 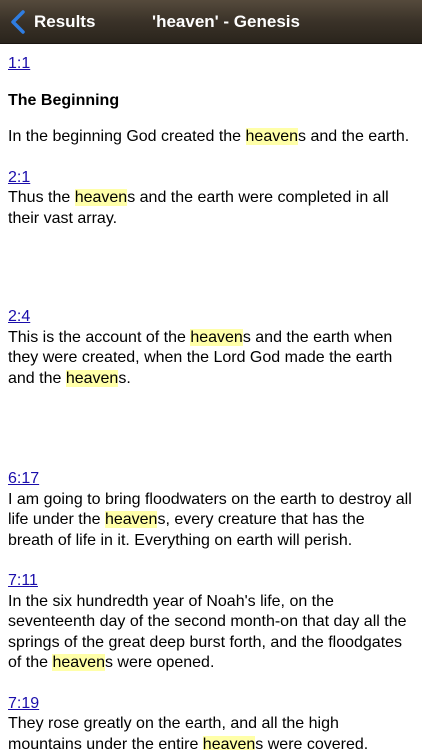 I want to click on verse-text-part: Thus the, so click(x=41, y=197).